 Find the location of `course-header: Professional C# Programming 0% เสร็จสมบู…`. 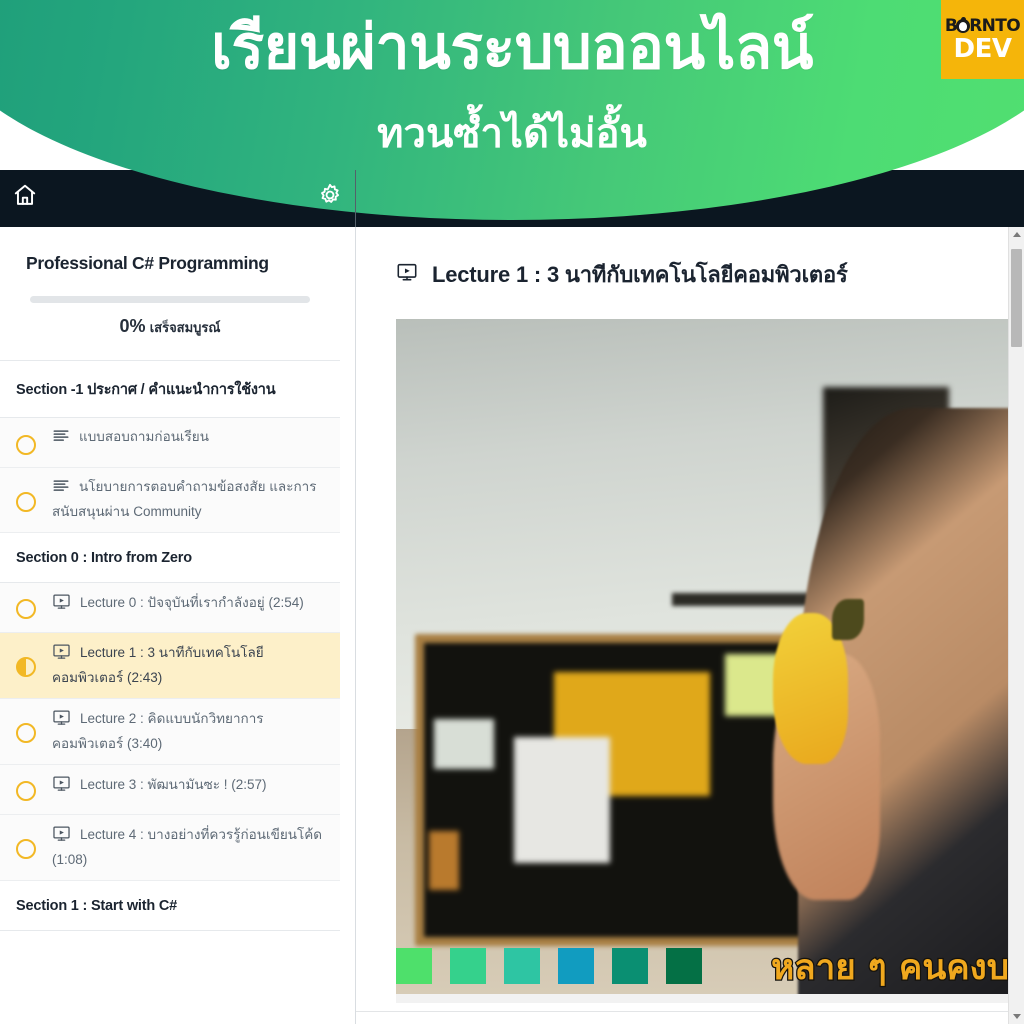

course-header: Professional C# Programming 0% เสร็จสมบู… is located at coordinates (170, 294).